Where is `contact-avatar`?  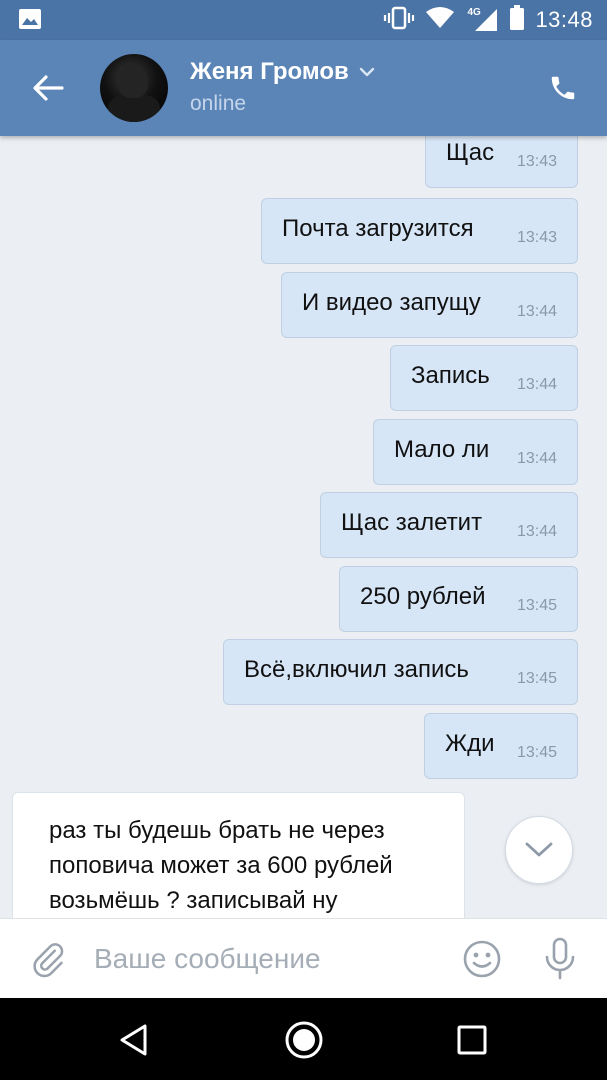
contact-avatar is located at coordinates (134, 88).